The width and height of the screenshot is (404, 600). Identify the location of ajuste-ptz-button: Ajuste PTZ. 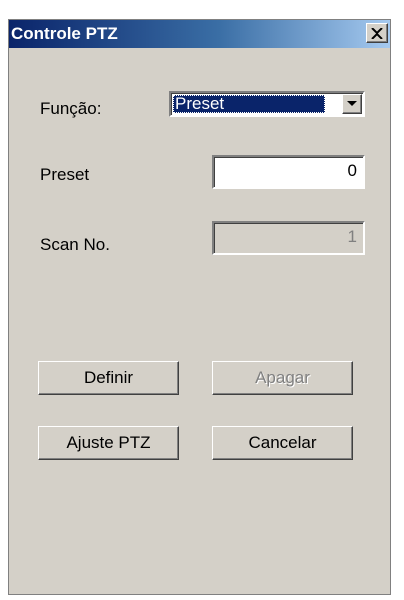
(108, 443).